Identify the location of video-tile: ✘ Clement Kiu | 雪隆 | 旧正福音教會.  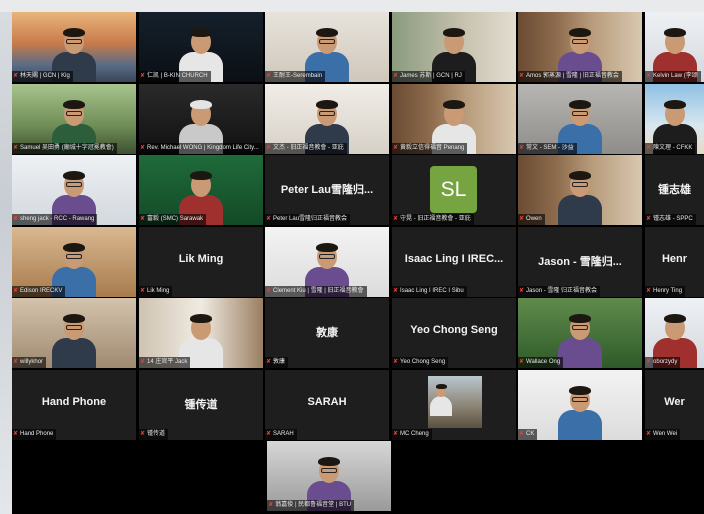
(327, 262).